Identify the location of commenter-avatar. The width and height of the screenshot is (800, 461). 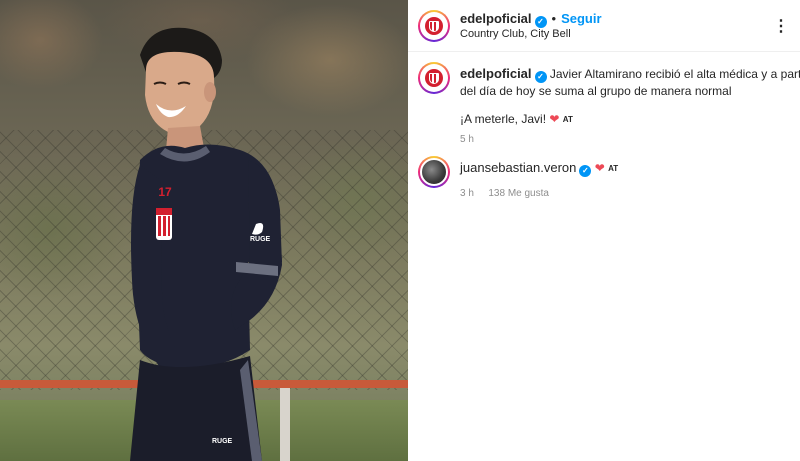
(434, 172).